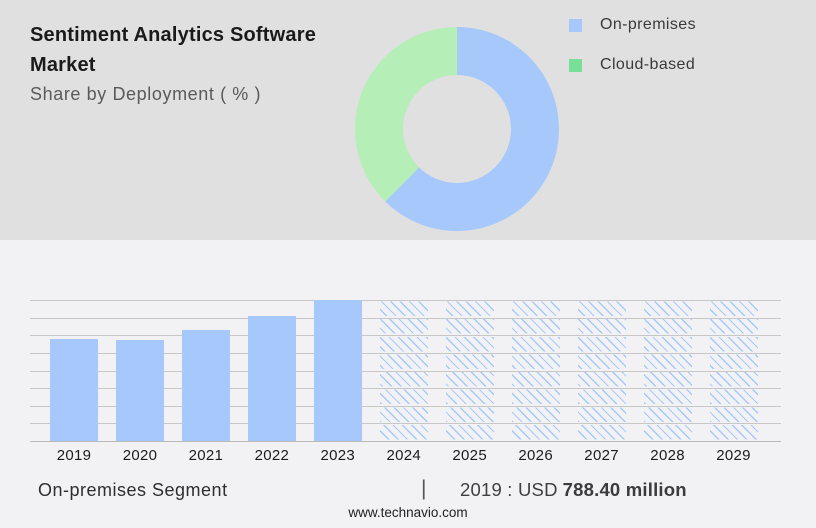 The height and width of the screenshot is (528, 816). I want to click on page-subtitle: Share by Deployment ( % ), so click(146, 94).